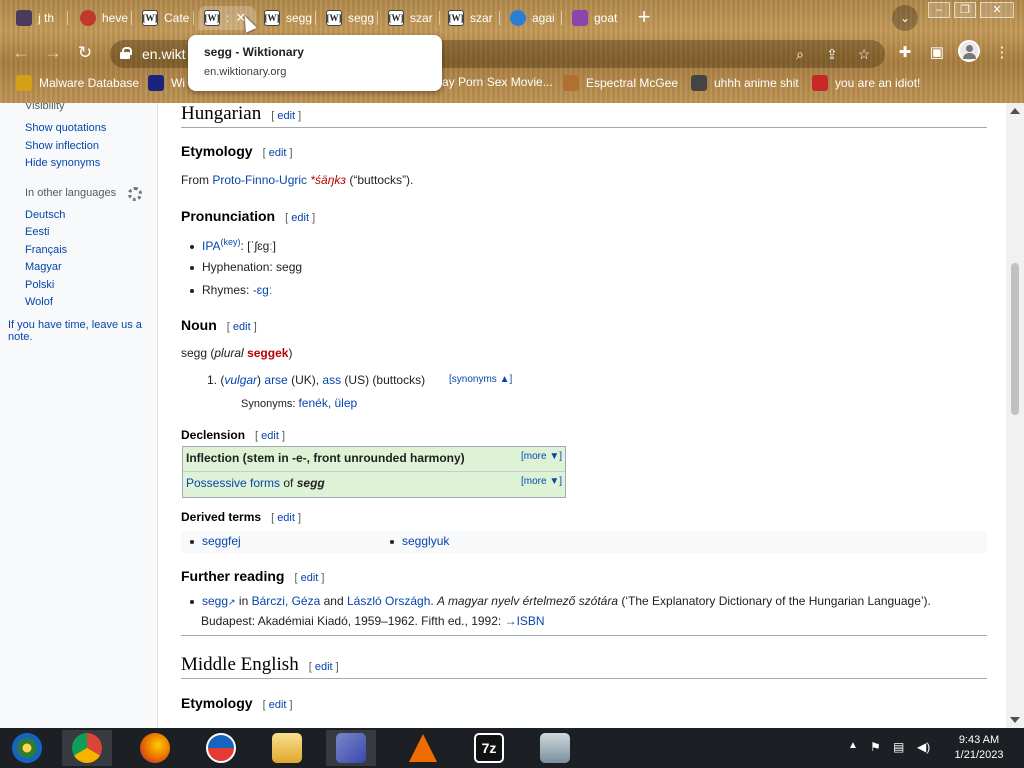 This screenshot has height=768, width=1024. What do you see at coordinates (423, 748) in the screenshot?
I see `taskbar-vlc` at bounding box center [423, 748].